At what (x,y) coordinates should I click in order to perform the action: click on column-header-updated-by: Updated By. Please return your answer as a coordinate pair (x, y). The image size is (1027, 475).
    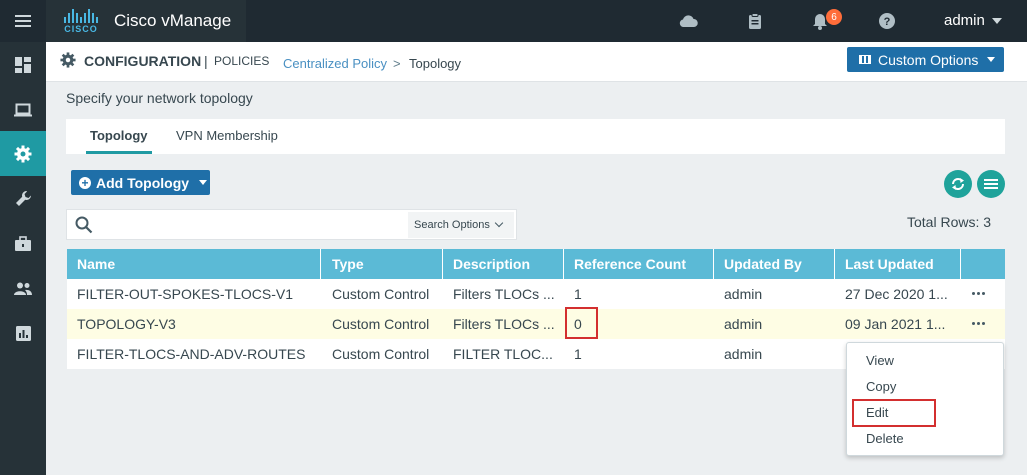
    Looking at the image, I should click on (774, 264).